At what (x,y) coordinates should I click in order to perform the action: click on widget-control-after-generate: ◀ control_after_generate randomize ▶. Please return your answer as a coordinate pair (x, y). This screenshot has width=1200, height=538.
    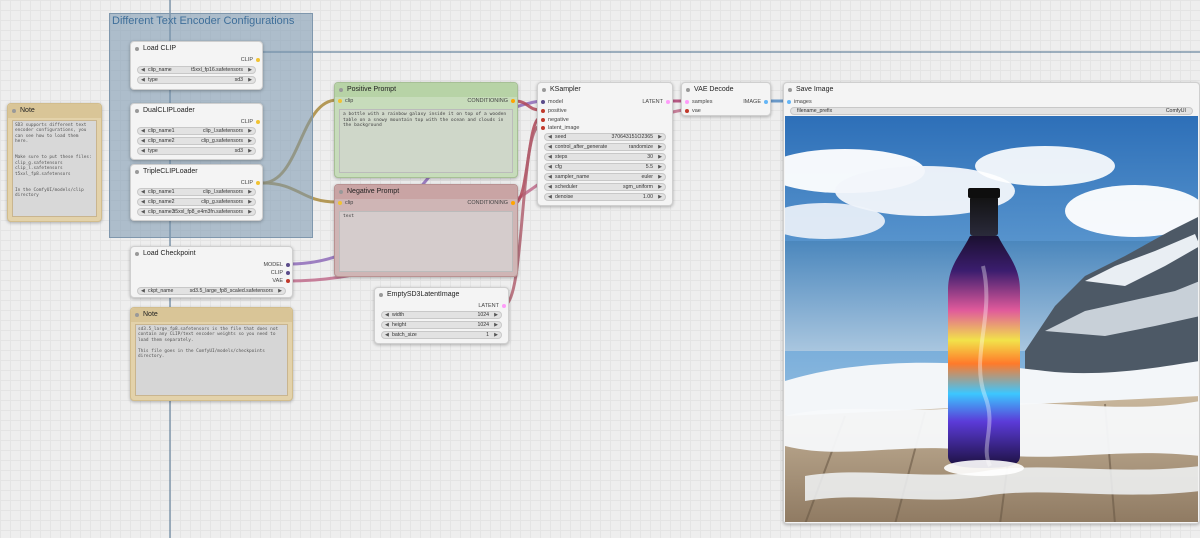
    Looking at the image, I should click on (605, 147).